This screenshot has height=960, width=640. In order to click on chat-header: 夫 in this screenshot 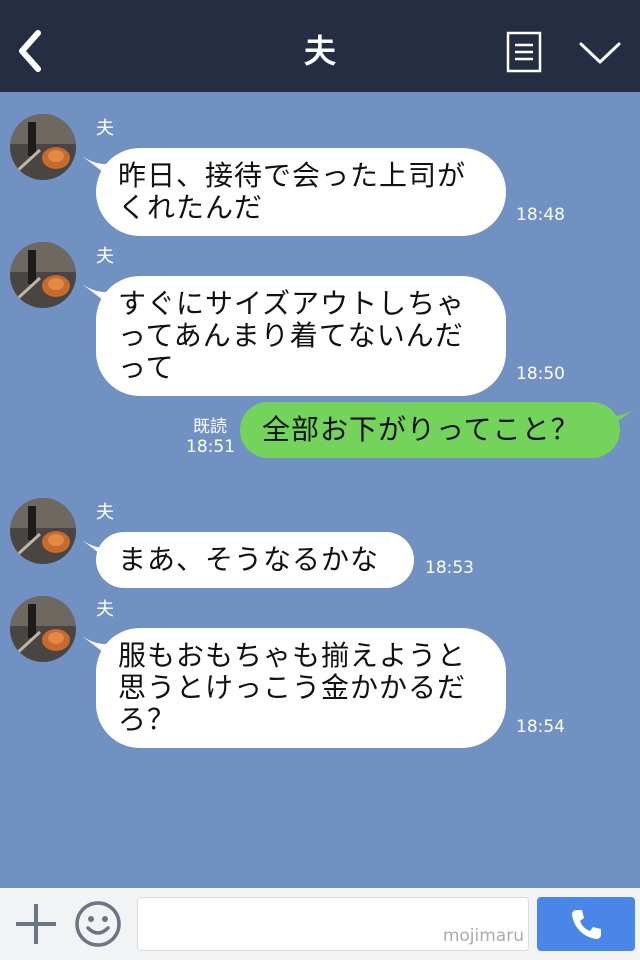, I will do `click(320, 46)`.